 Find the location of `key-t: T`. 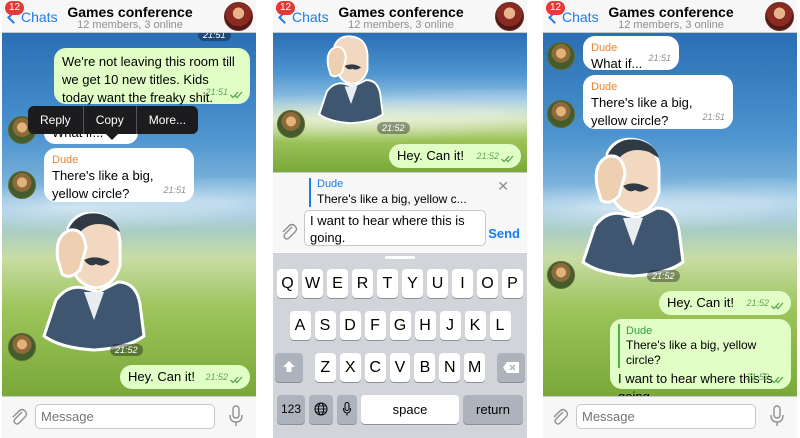

key-t: T is located at coordinates (387, 283).